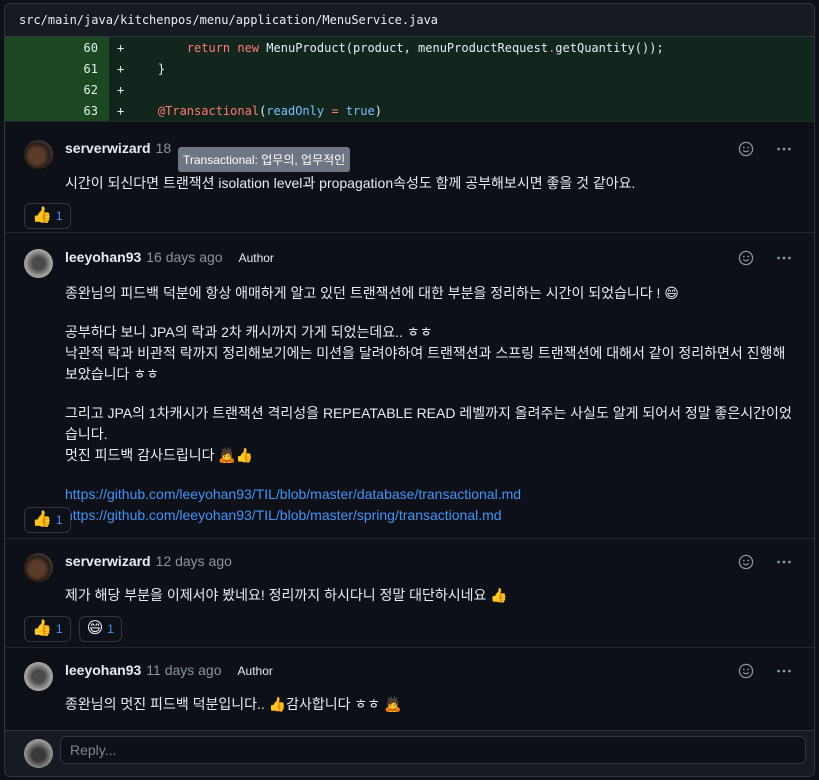 The image size is (819, 780). Describe the element at coordinates (57, 47) in the screenshot. I see `line-number: 60` at that location.